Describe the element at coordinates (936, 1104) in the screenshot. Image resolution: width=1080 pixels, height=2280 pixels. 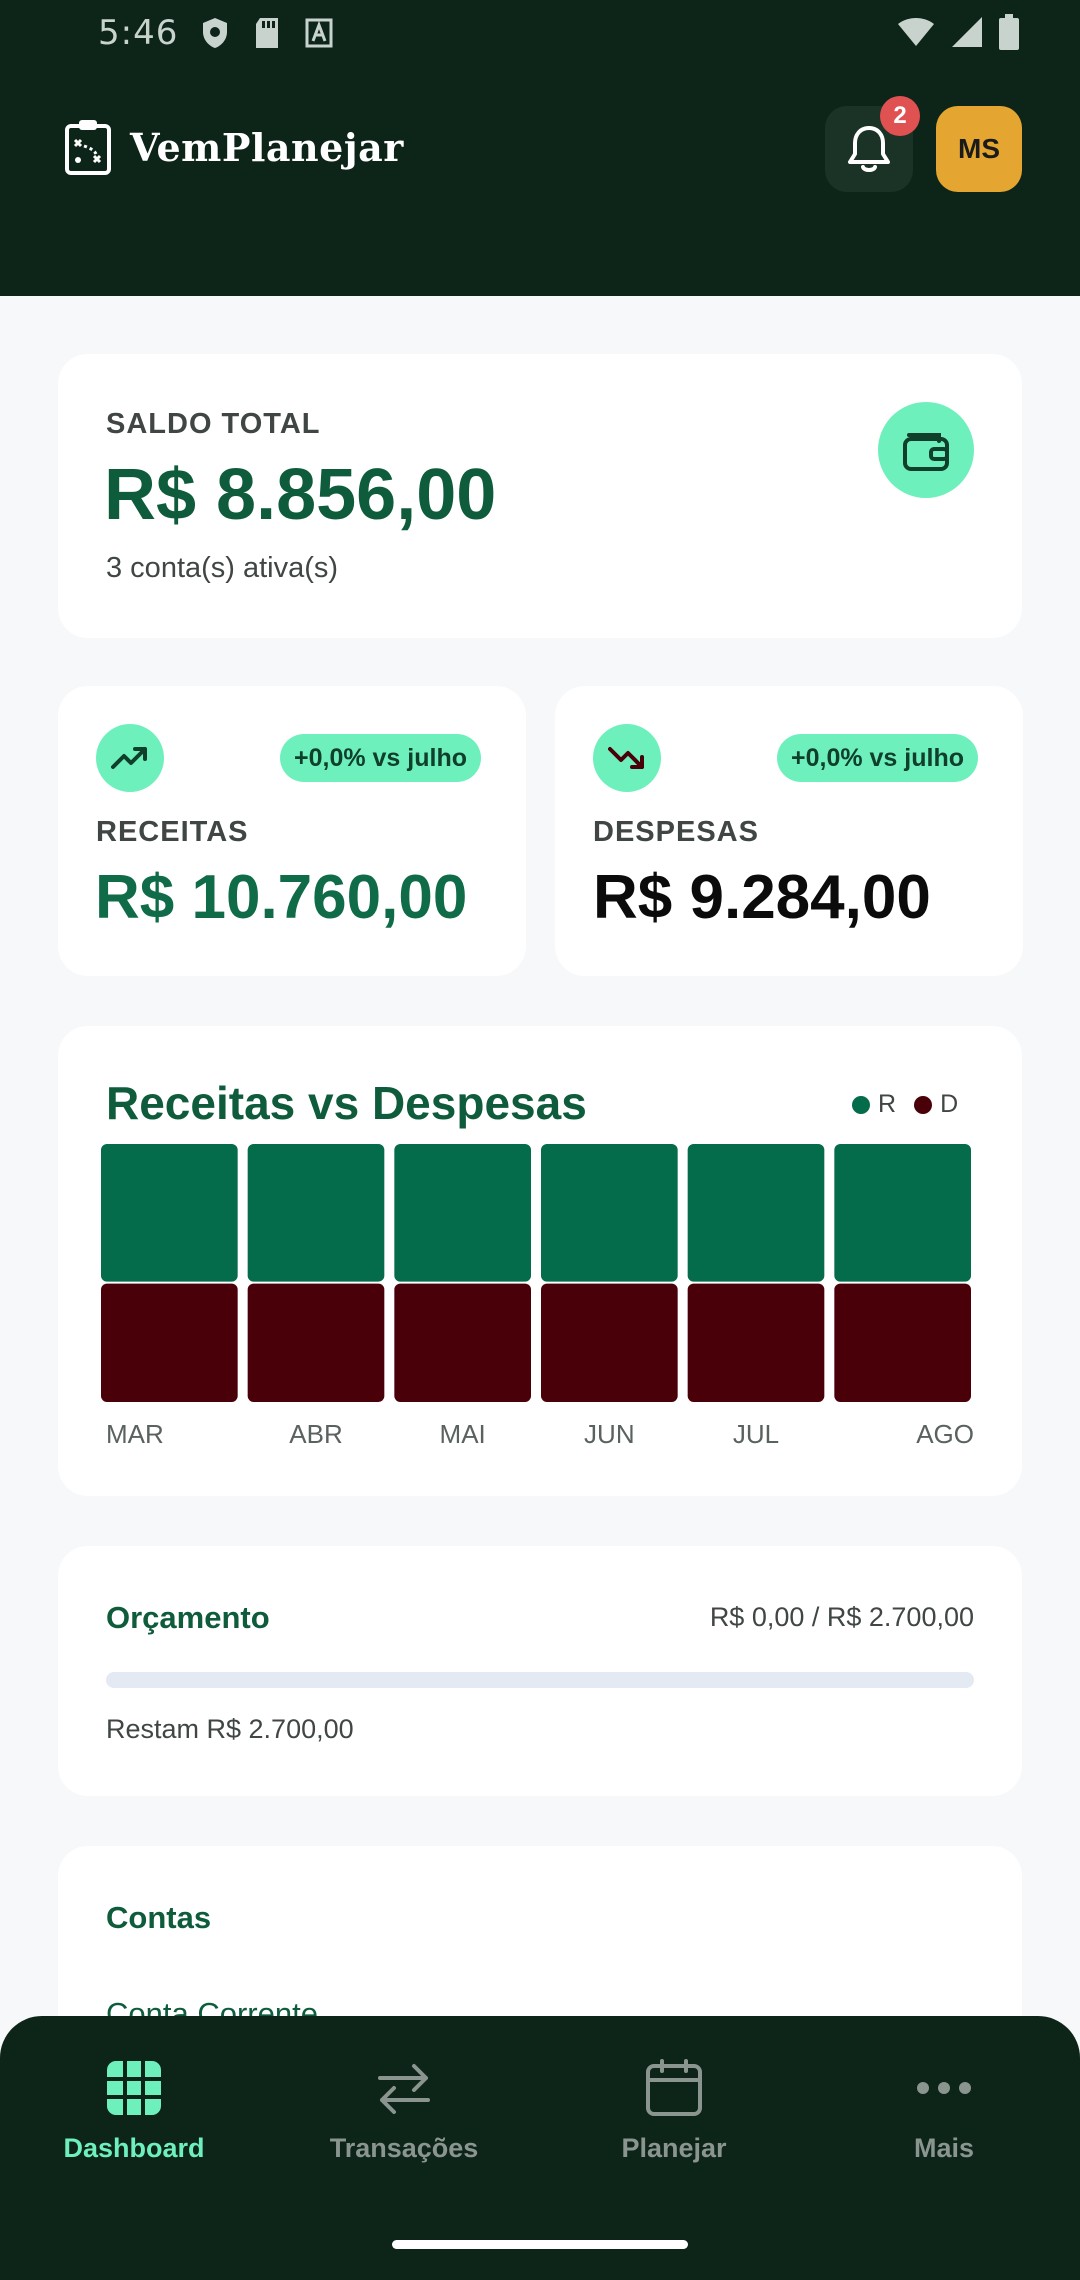
I see `legend-expenses: D` at that location.